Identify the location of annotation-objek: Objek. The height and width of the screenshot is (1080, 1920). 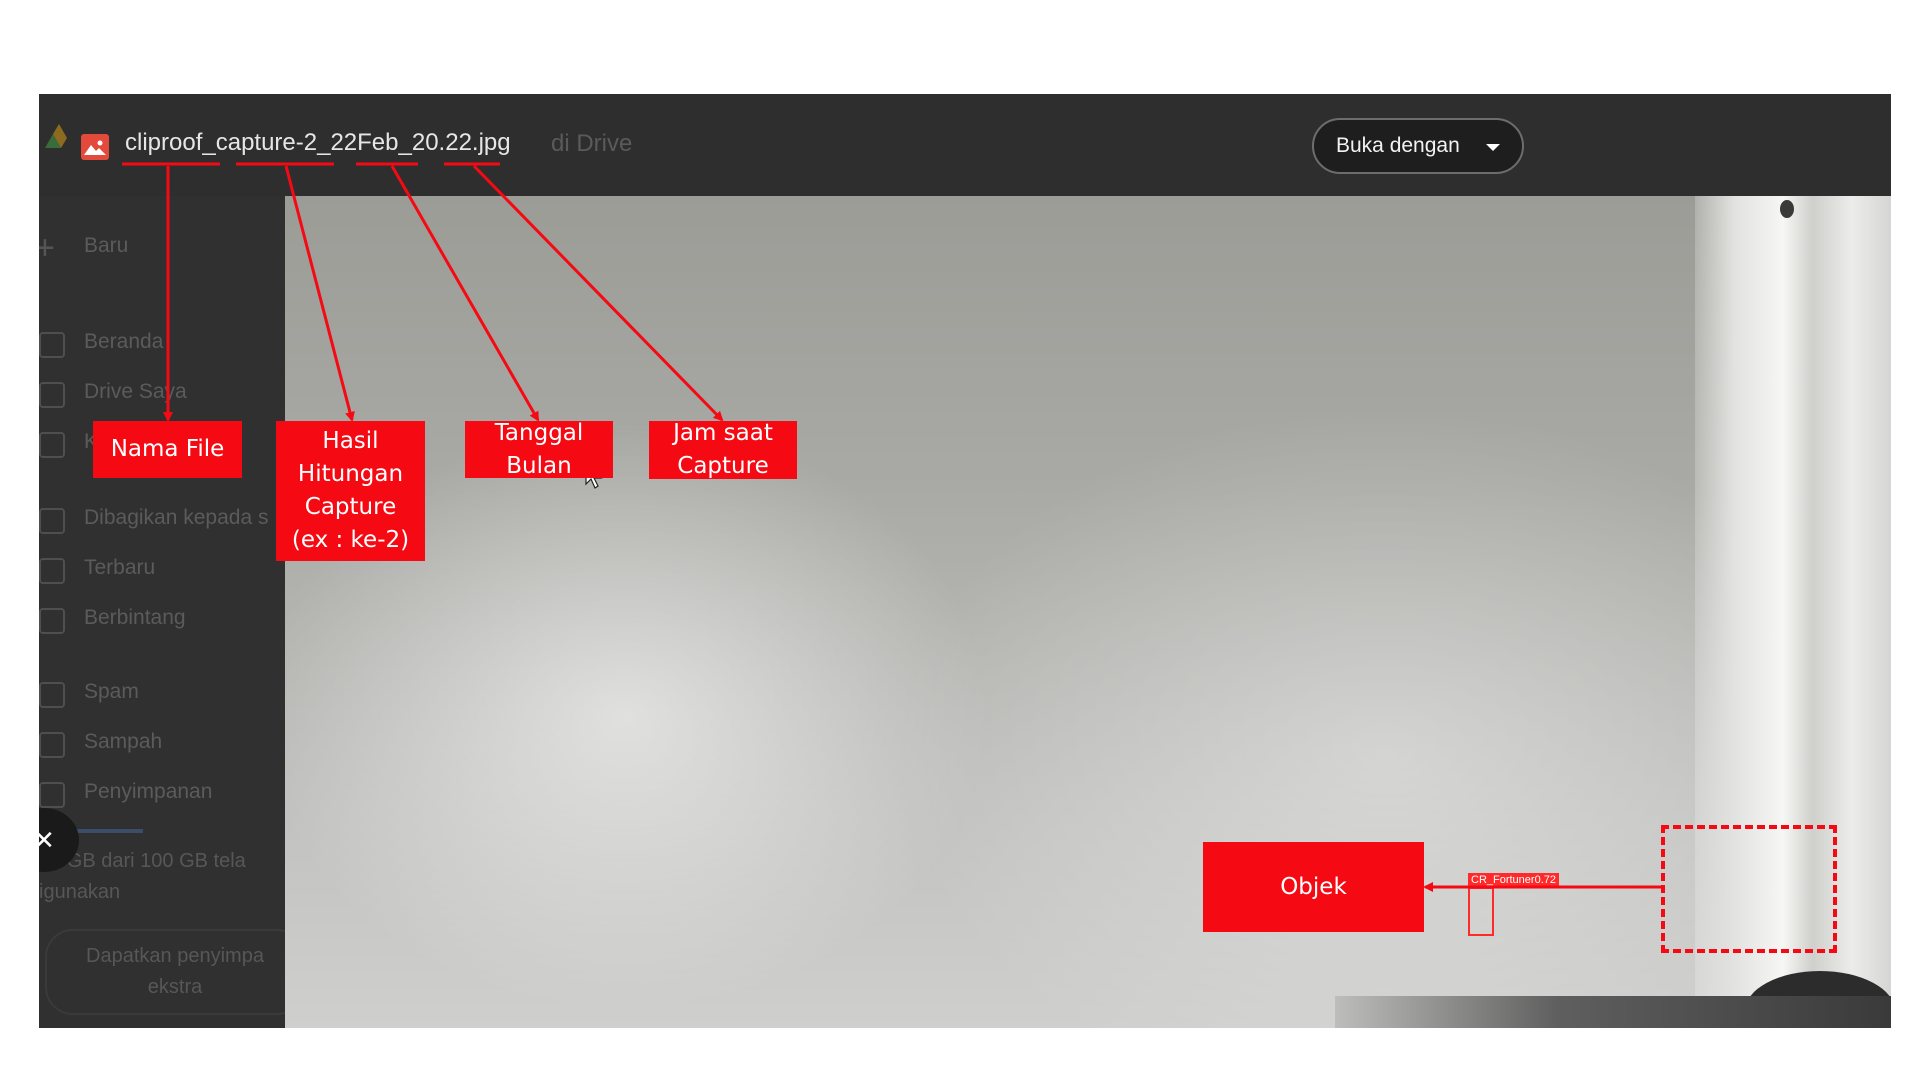
(1313, 887).